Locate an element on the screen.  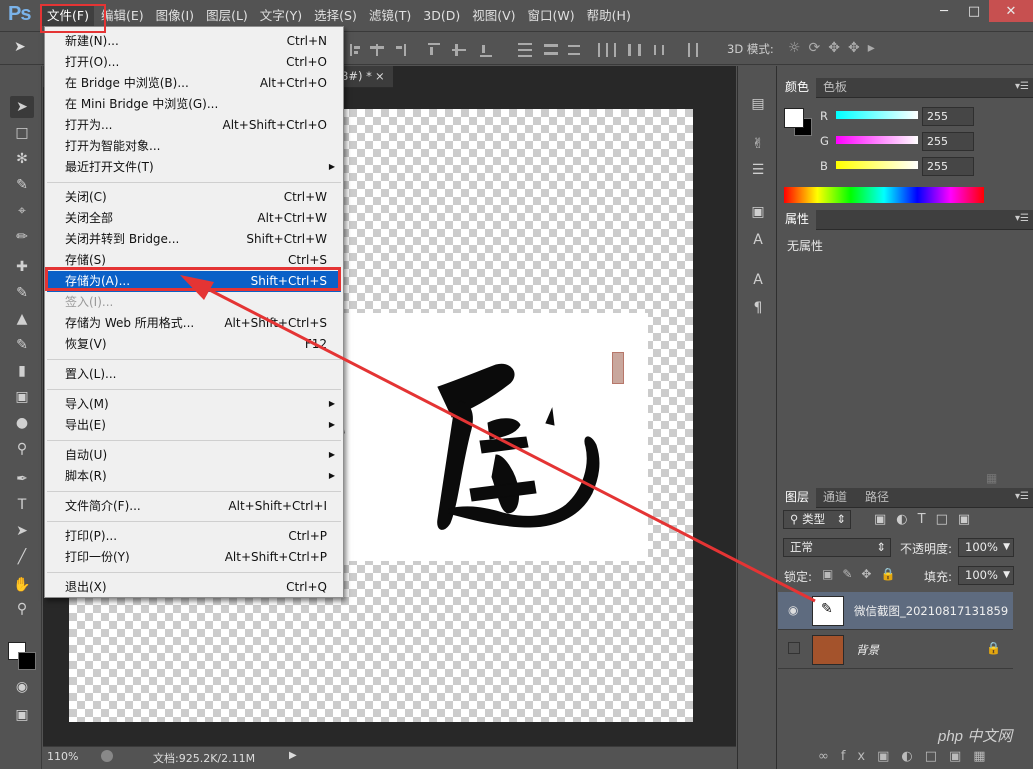
line-tool-icon: ╱ is located at coordinates (22, 557).